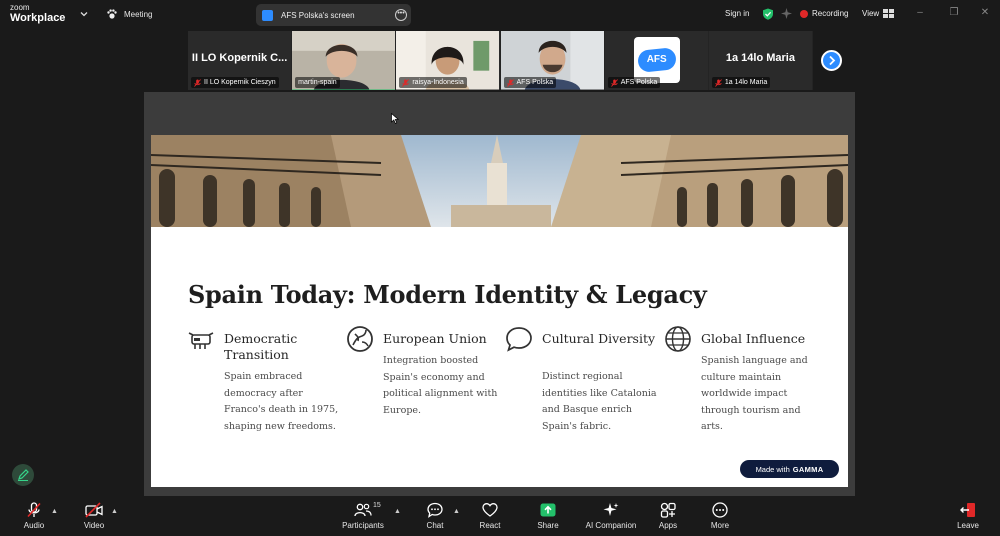  What do you see at coordinates (94, 510) in the screenshot?
I see `video-off-icon` at bounding box center [94, 510].